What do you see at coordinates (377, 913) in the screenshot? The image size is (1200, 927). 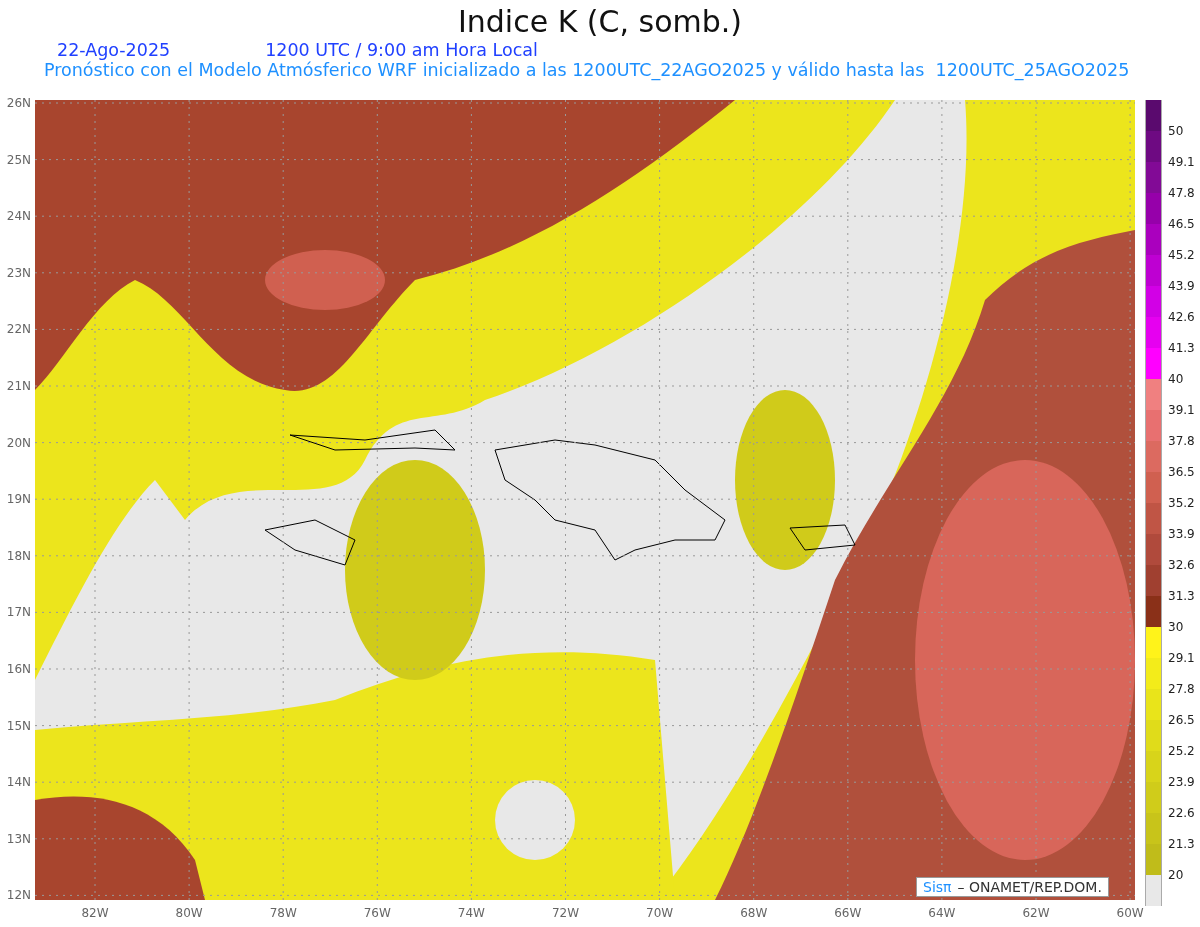 I see `longitude-label: 76W` at bounding box center [377, 913].